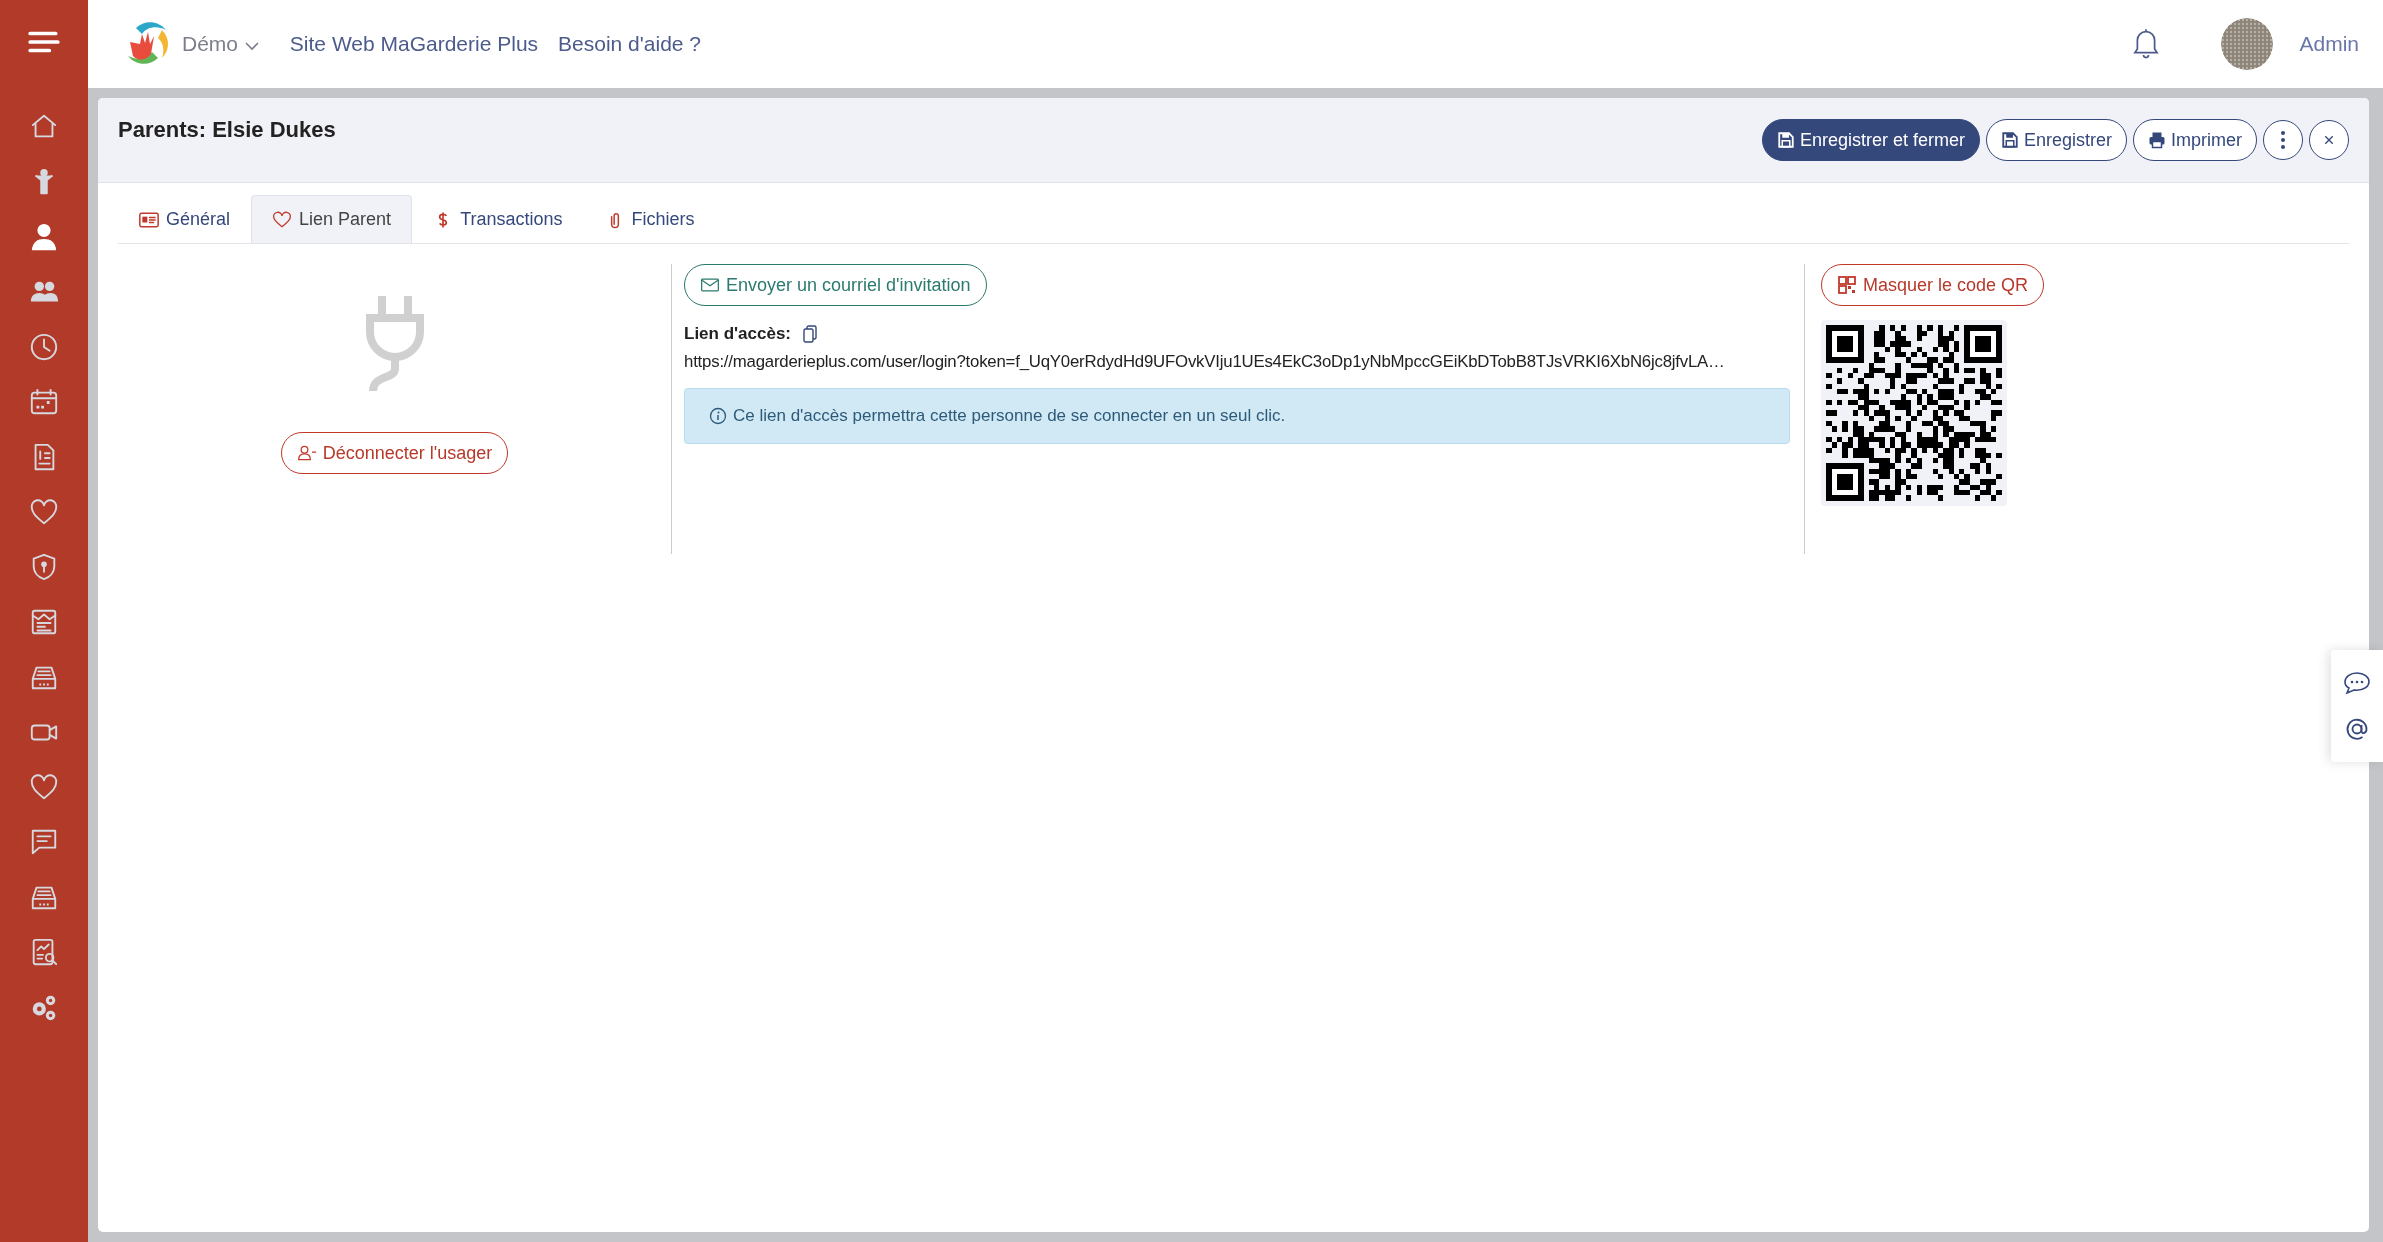  I want to click on qr-code-icon, so click(1847, 285).